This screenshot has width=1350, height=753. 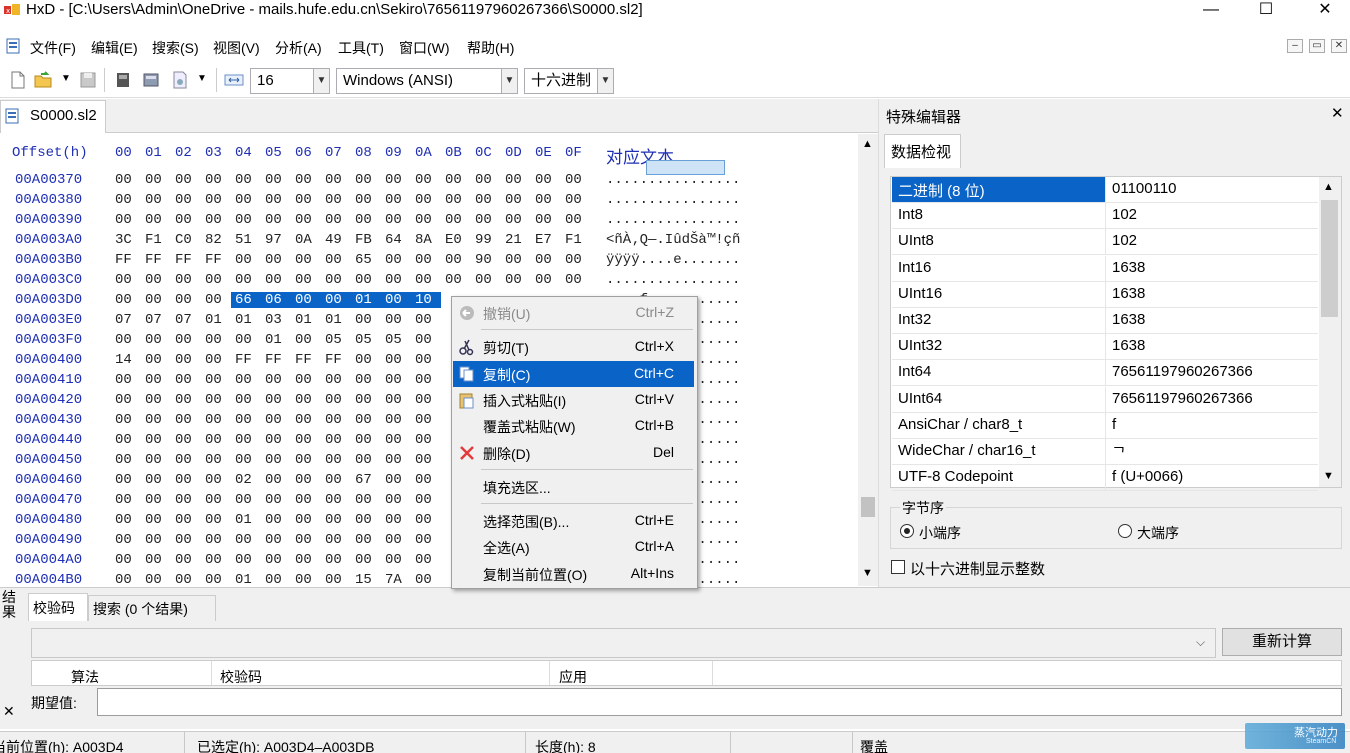 What do you see at coordinates (573, 373) in the screenshot?
I see `context-menu-item: 复制(C) Ctrl+C` at bounding box center [573, 373].